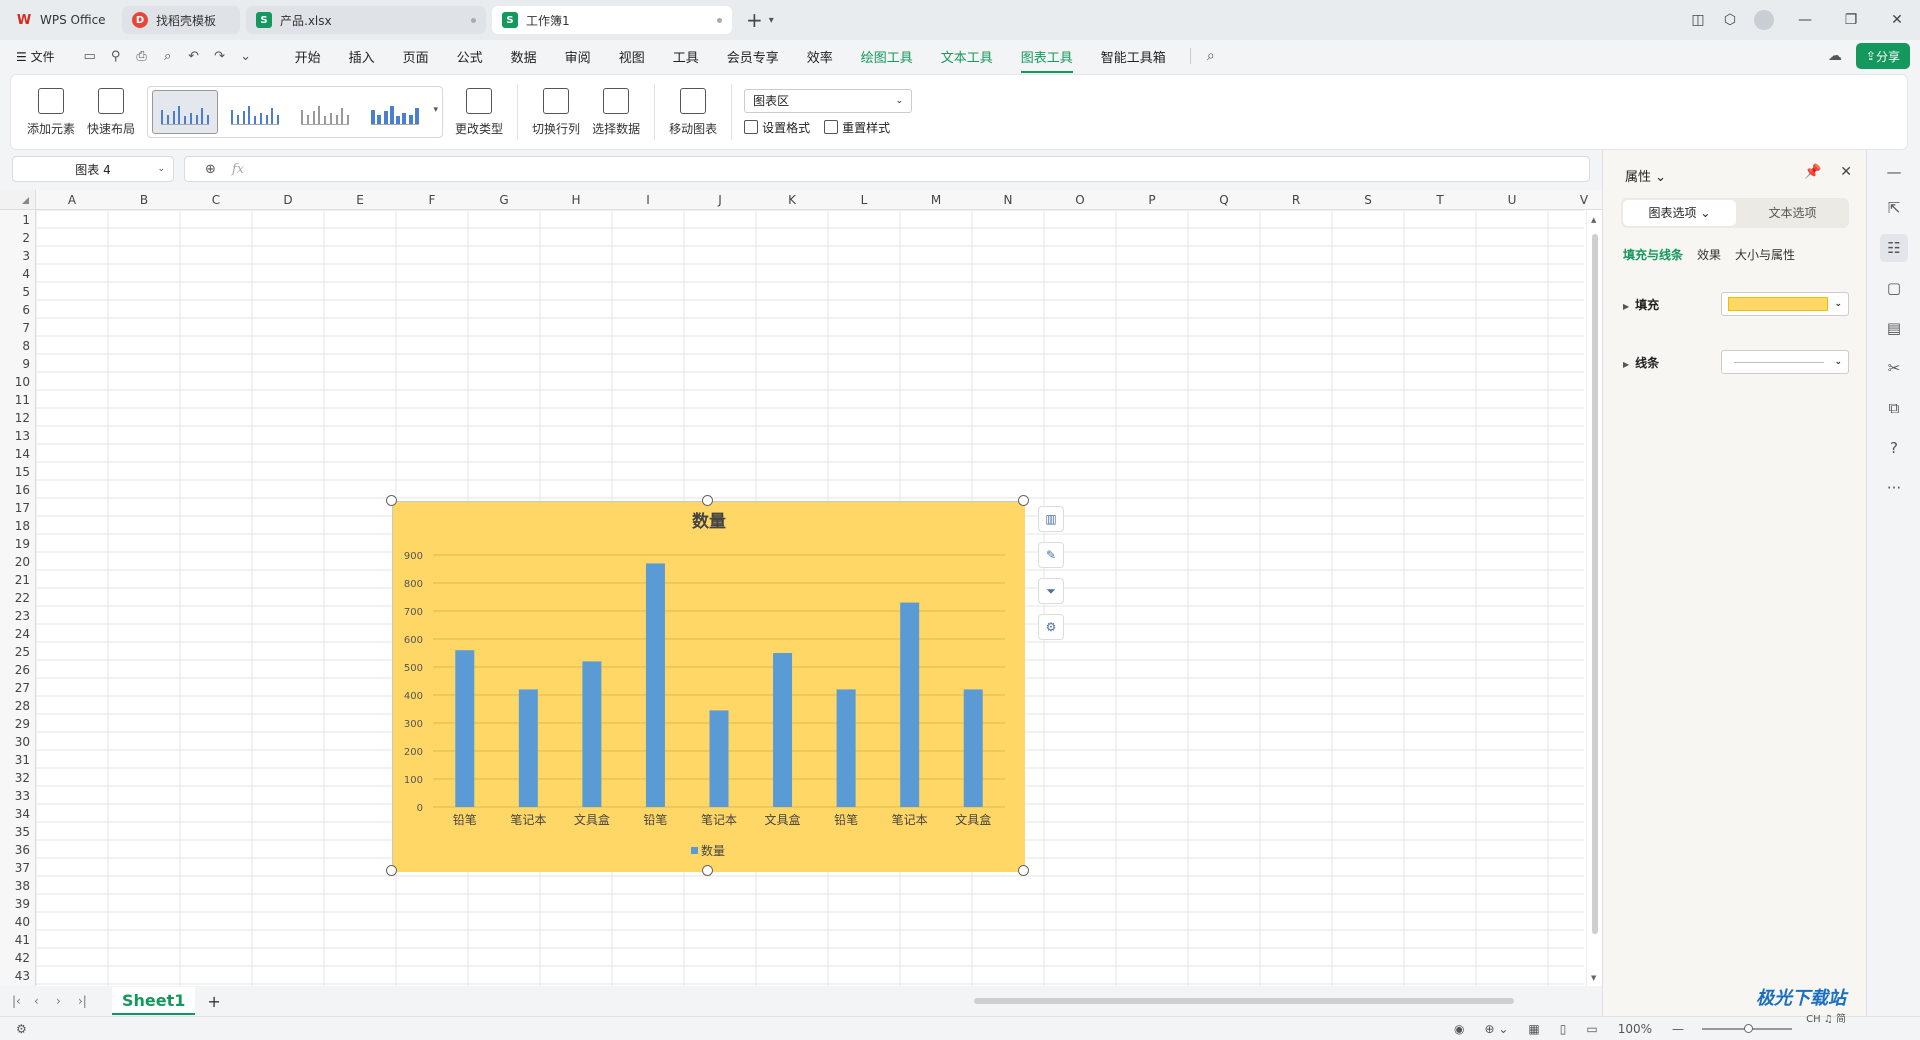 The image size is (1920, 1040). I want to click on menu-page: 页面, so click(416, 56).